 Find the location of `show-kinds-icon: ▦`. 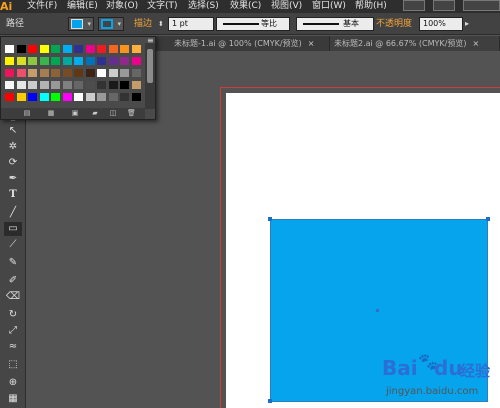

show-kinds-icon: ▦ is located at coordinates (51, 113).